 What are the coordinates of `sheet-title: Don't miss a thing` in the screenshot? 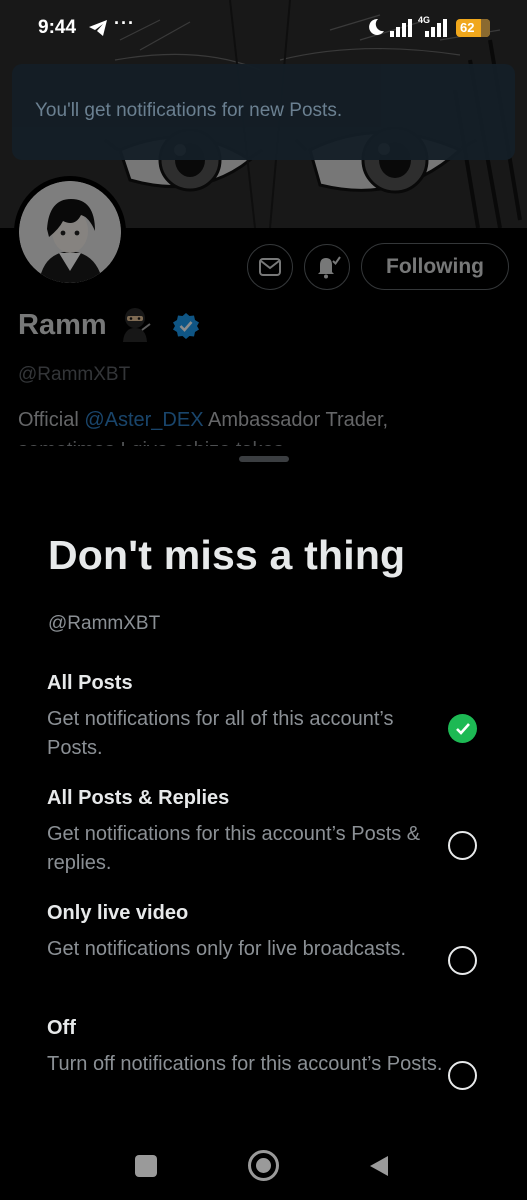 It's located at (227, 555).